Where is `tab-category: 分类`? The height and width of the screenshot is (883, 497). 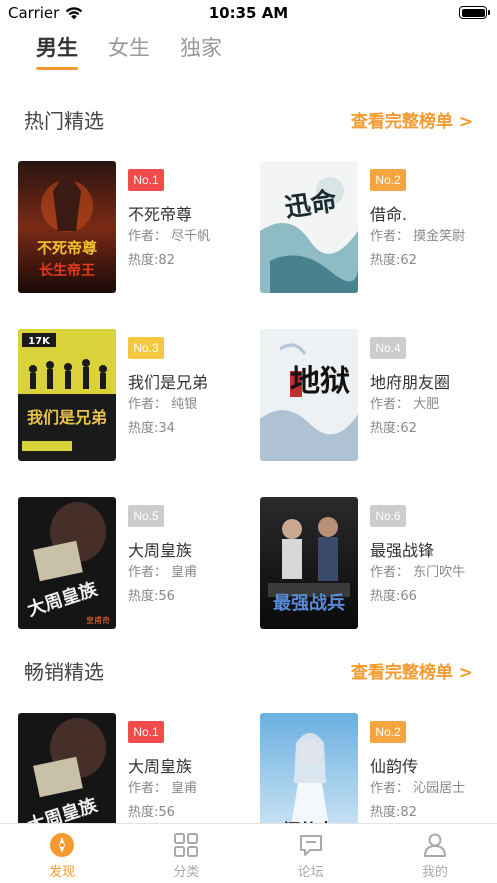 tab-category: 分类 is located at coordinates (186, 853).